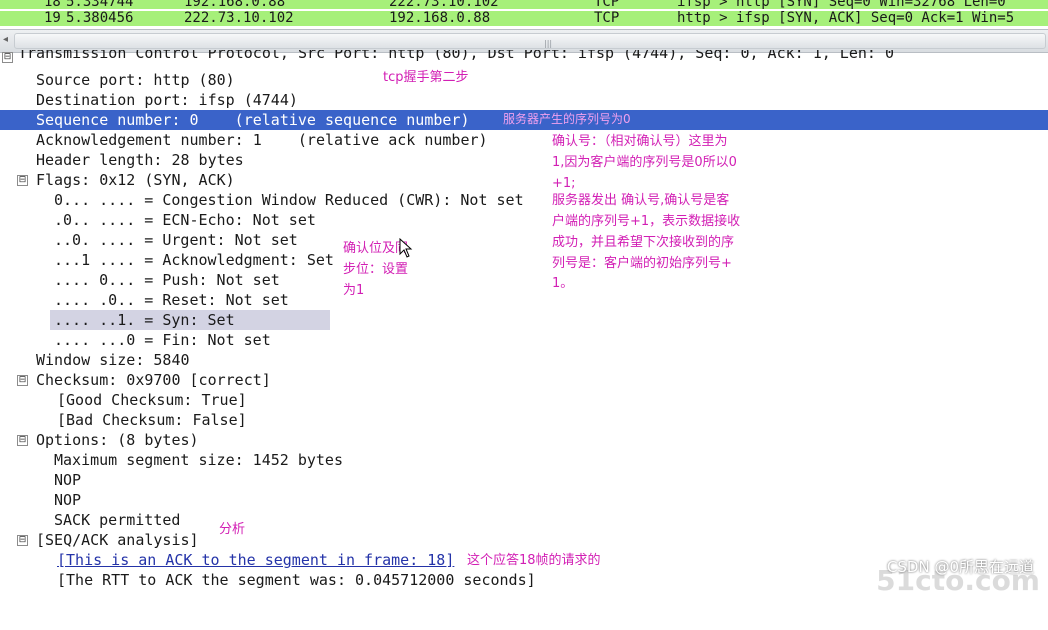 This screenshot has height=630, width=1048. What do you see at coordinates (646, 221) in the screenshot?
I see `annotation-ack-note-5: 户端的序列号+1，表示数据接收` at bounding box center [646, 221].